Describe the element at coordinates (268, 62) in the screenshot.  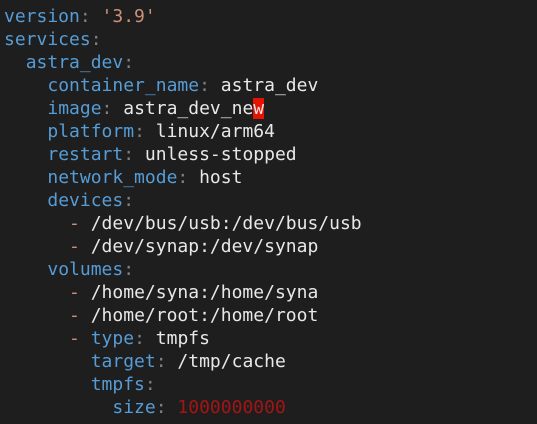
I see `code-line: astra_dev:` at that location.